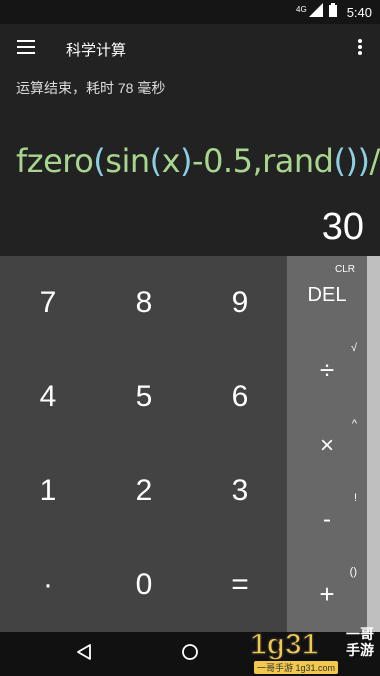 The width and height of the screenshot is (380, 676). What do you see at coordinates (301, 9) in the screenshot?
I see `network-type: 4G` at bounding box center [301, 9].